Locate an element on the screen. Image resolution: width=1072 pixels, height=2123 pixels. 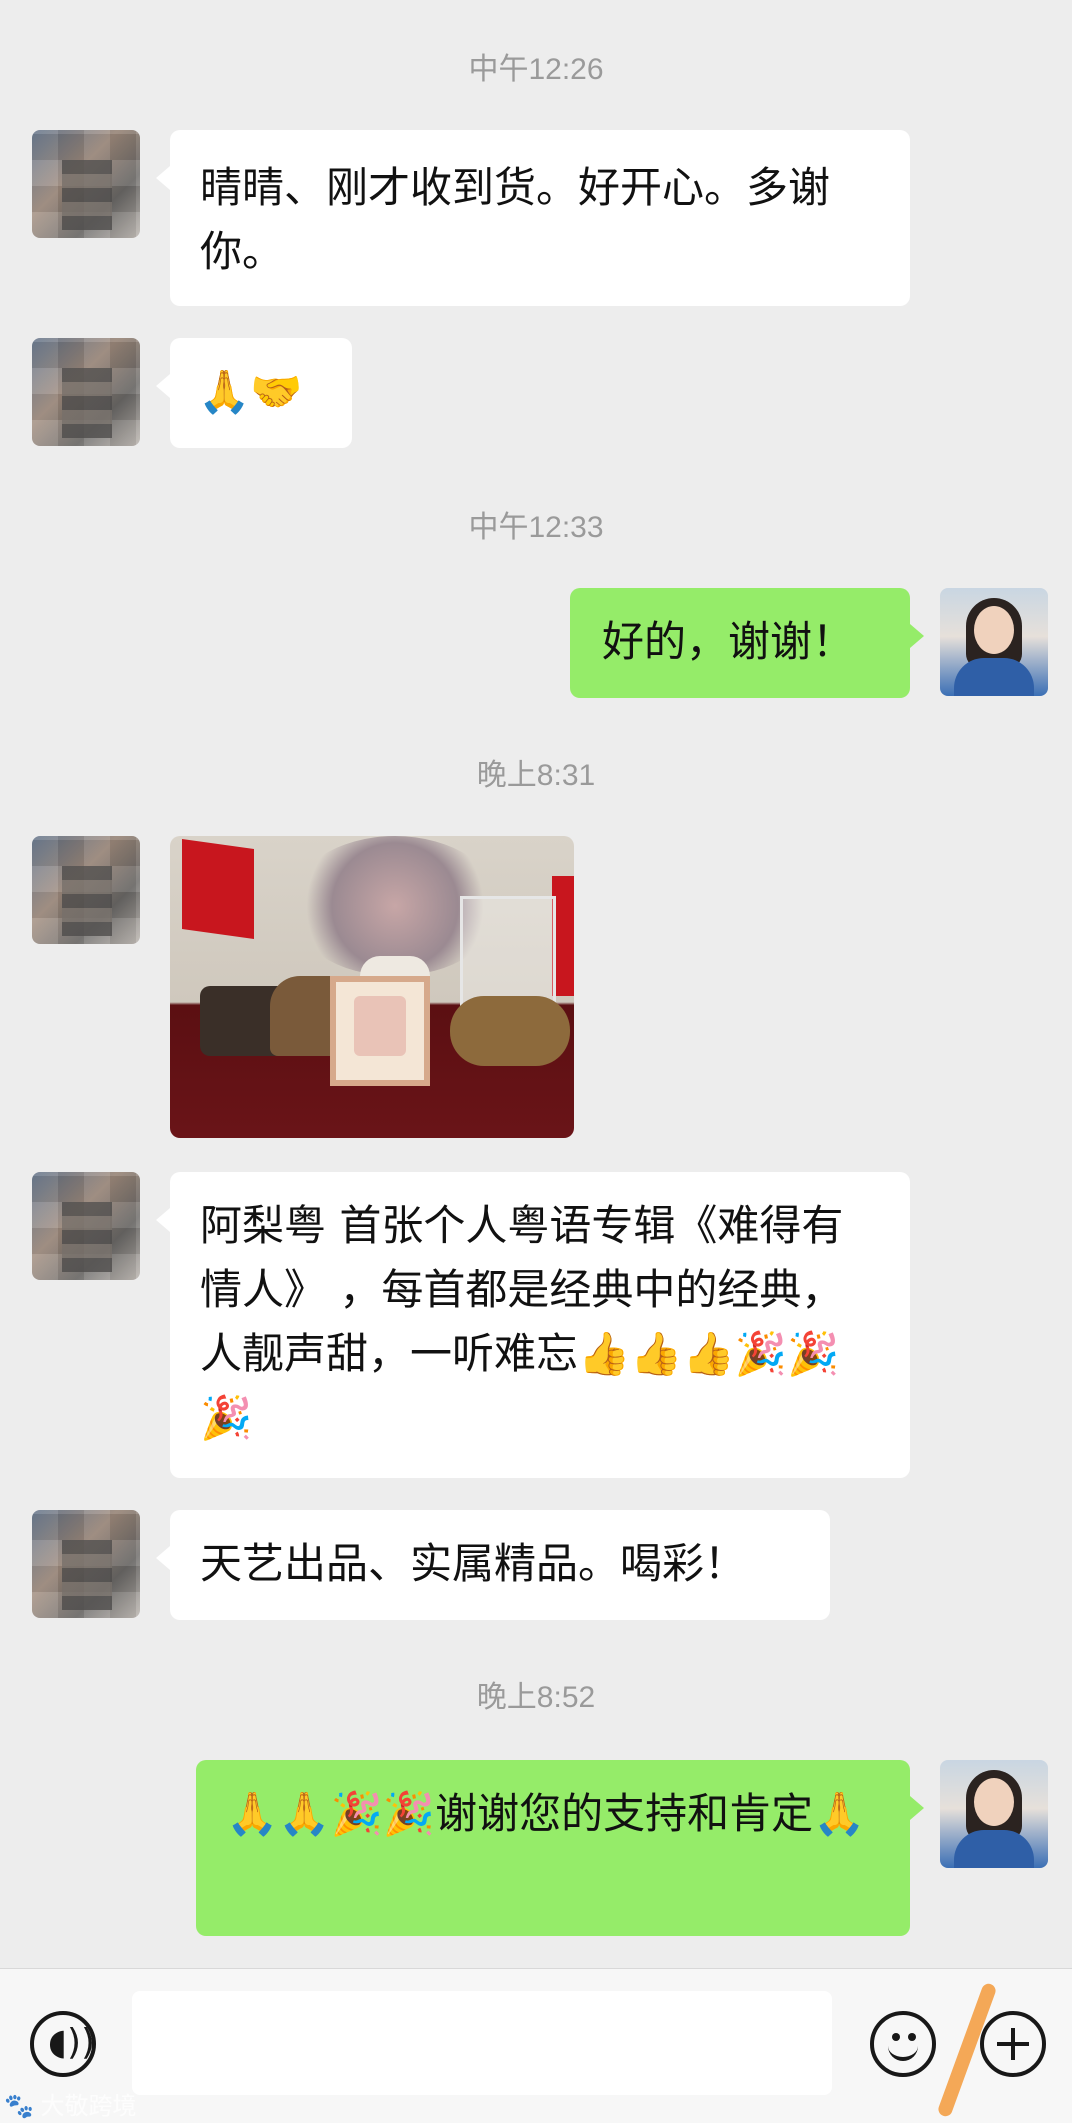
photo-message is located at coordinates (372, 987).